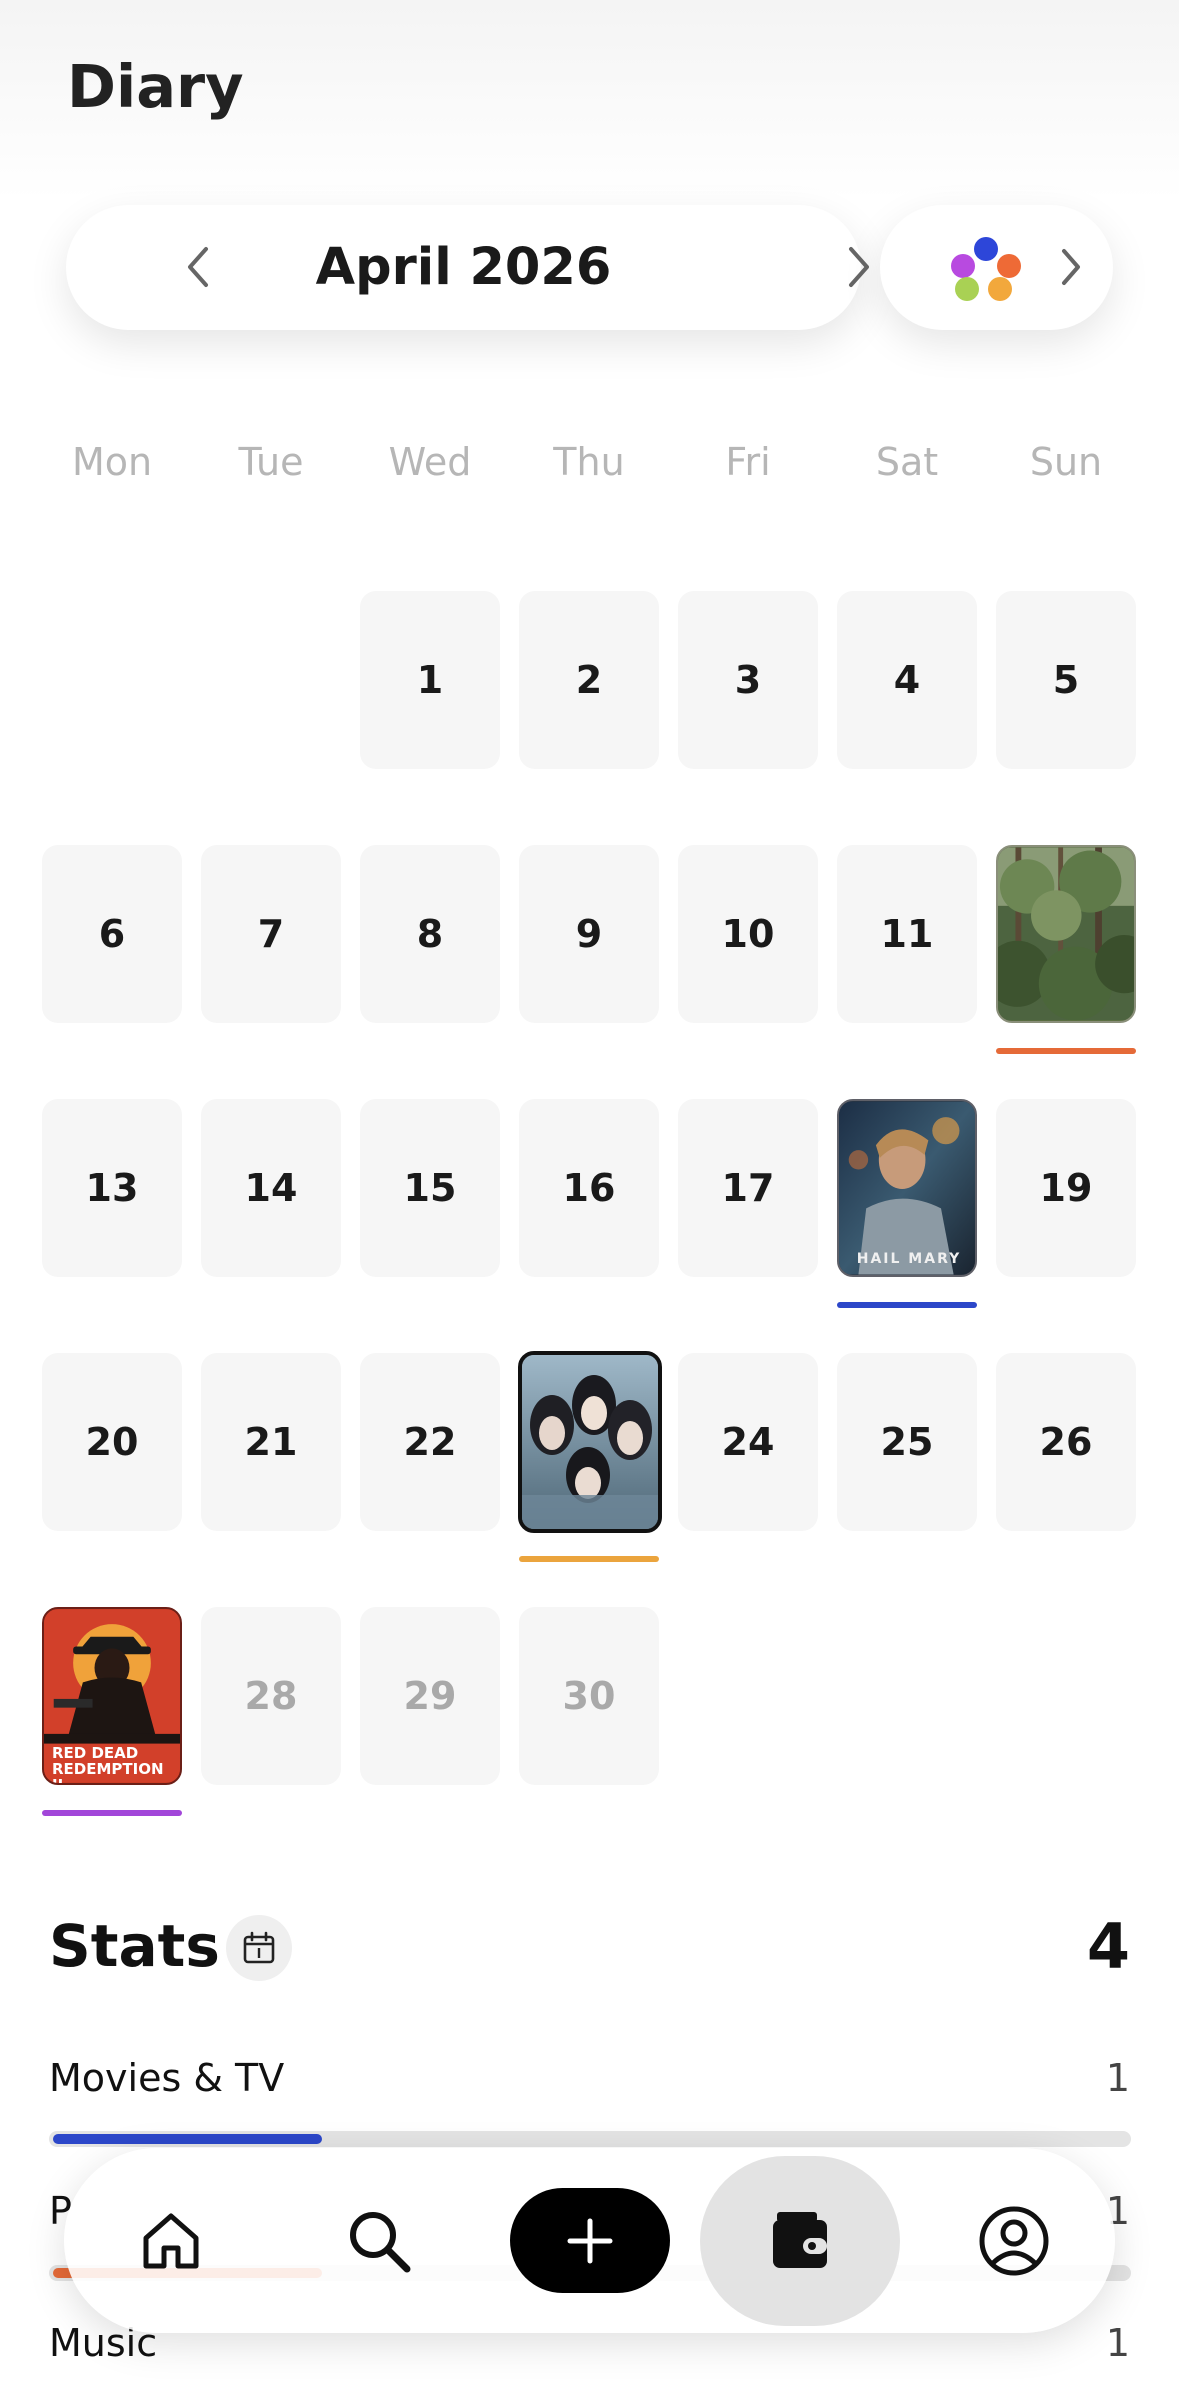 Image resolution: width=1179 pixels, height=2396 pixels. Describe the element at coordinates (1066, 1188) in the screenshot. I see `calendar-day: 19` at that location.